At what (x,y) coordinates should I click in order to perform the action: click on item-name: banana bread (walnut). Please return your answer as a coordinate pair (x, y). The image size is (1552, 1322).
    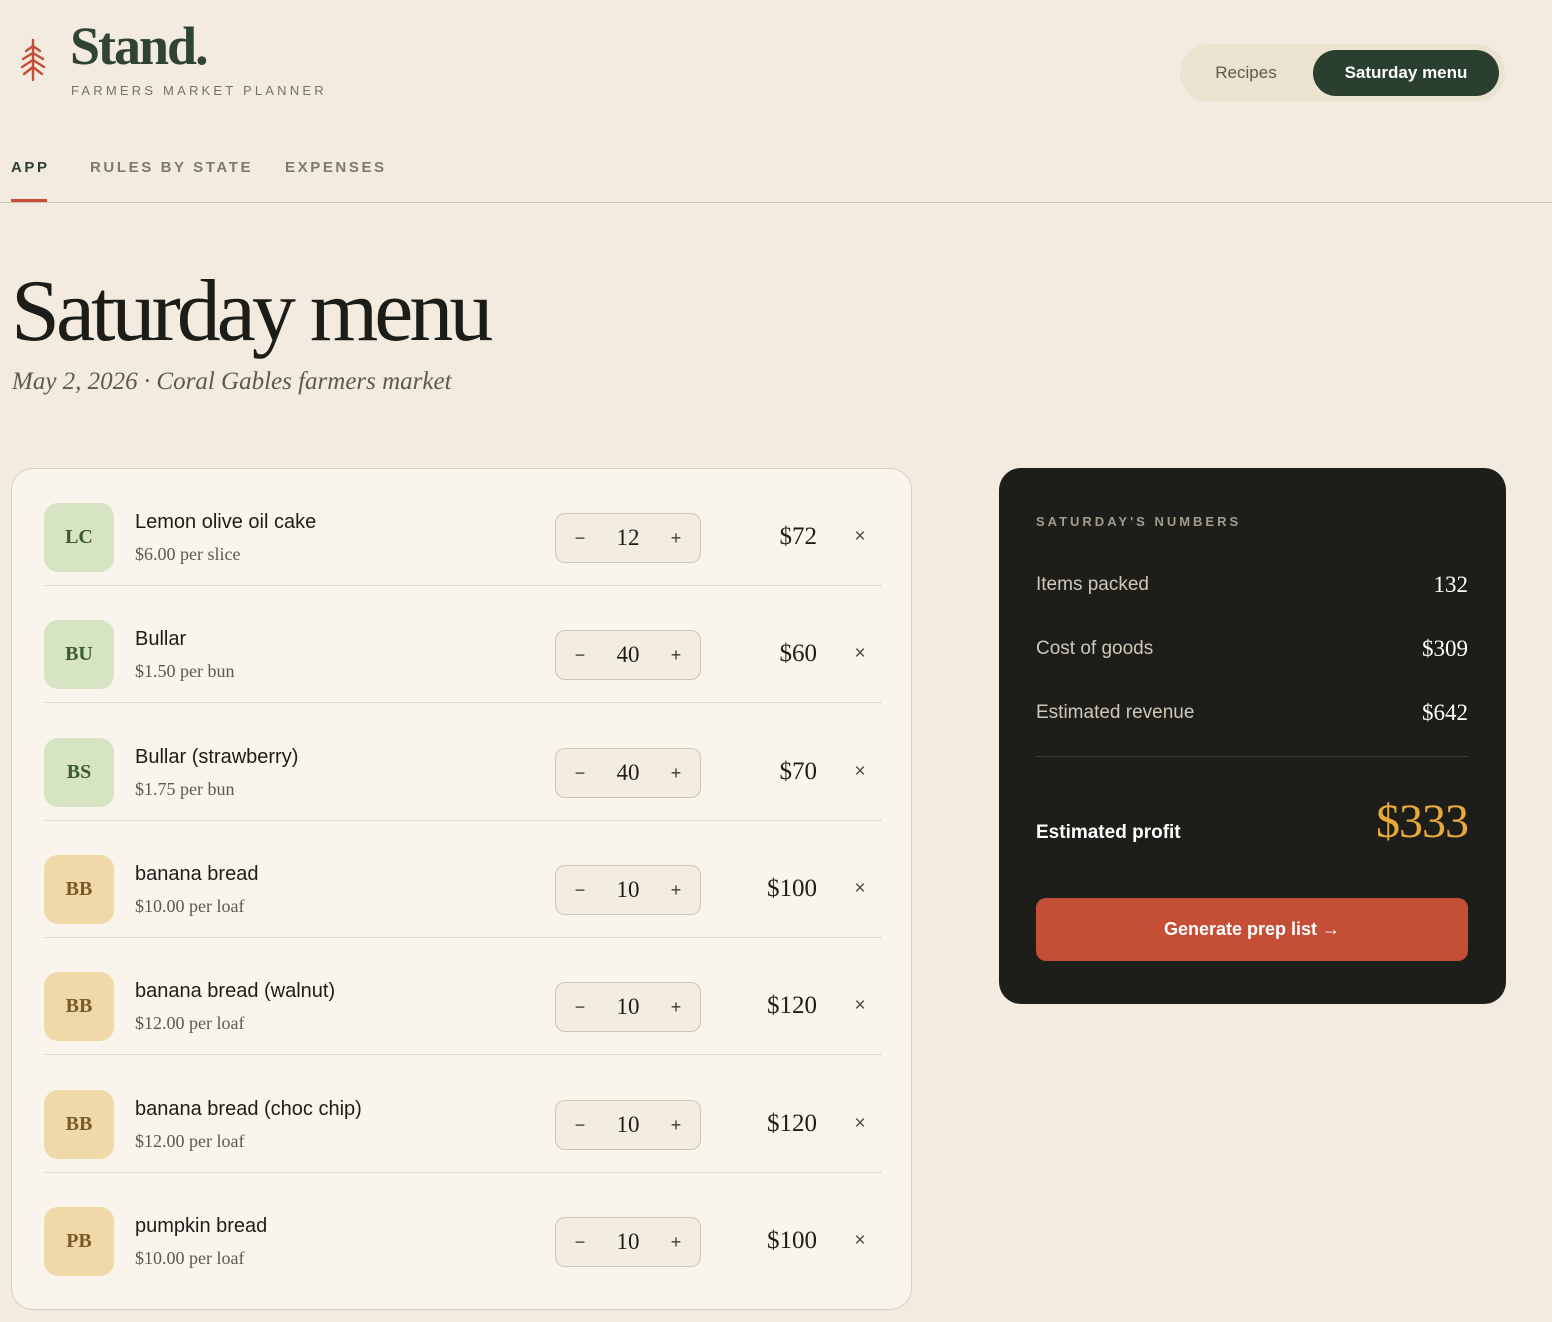
    Looking at the image, I should click on (235, 991).